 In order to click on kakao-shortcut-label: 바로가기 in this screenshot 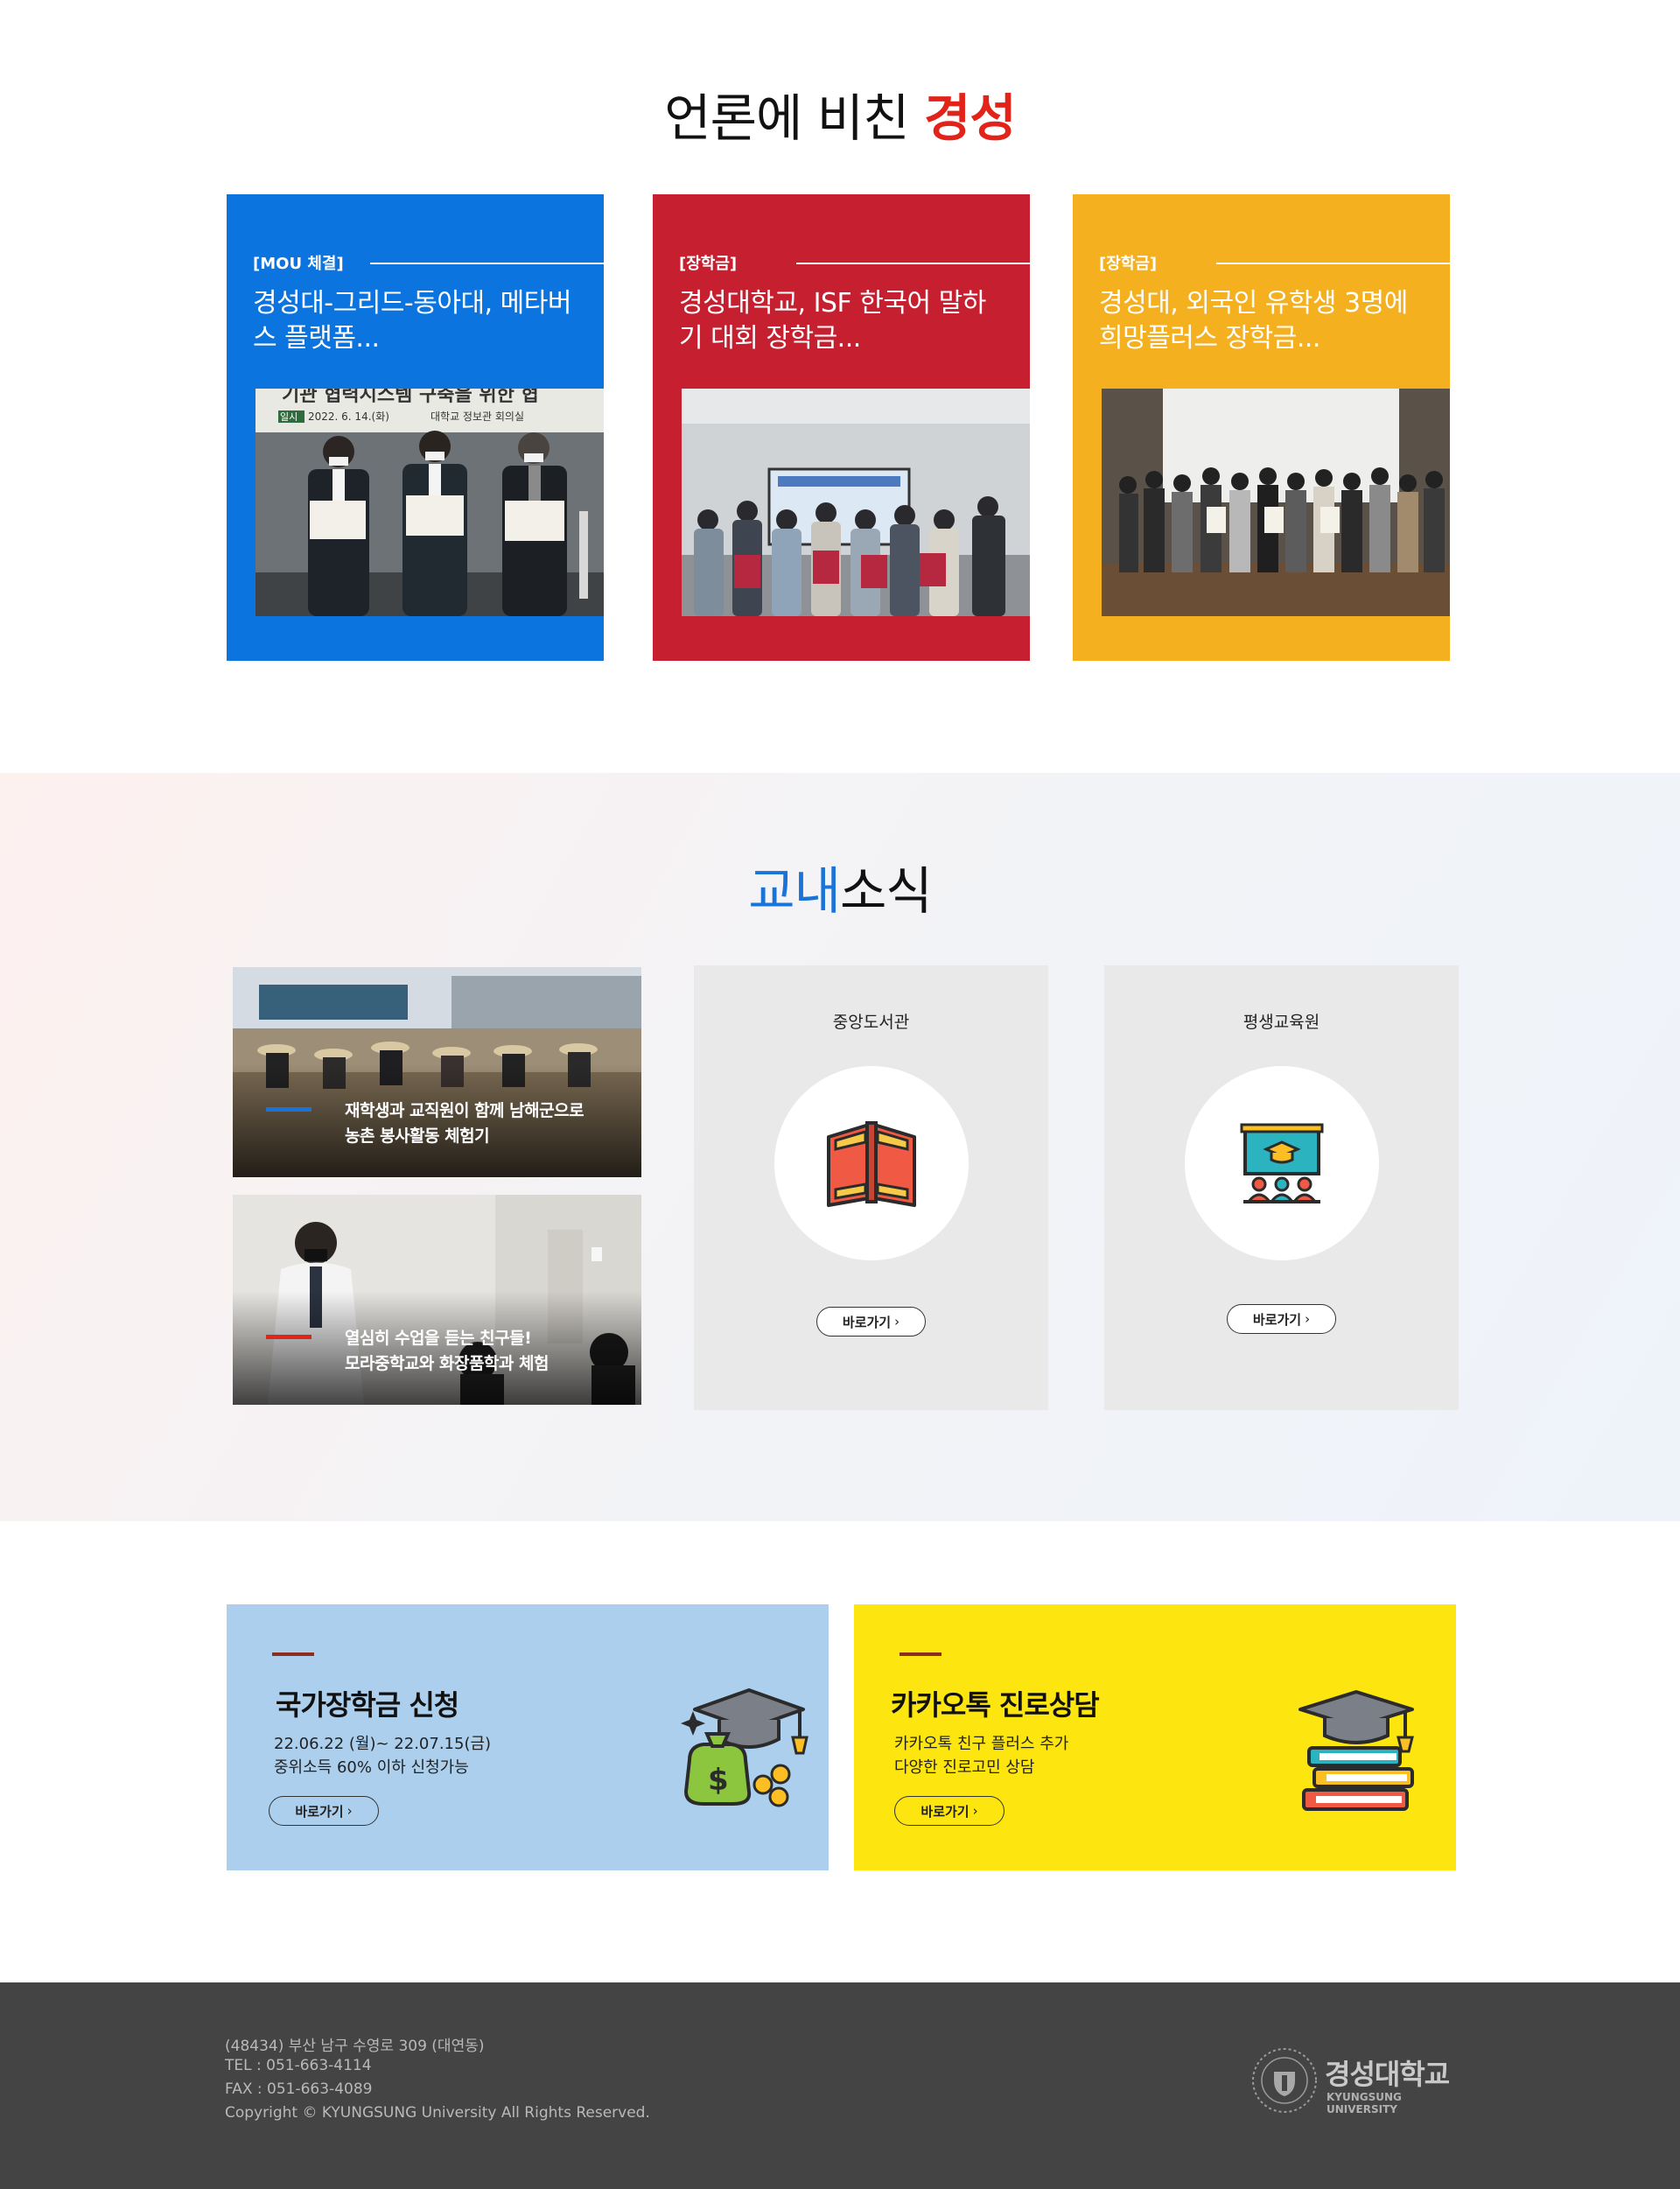, I will do `click(945, 1811)`.